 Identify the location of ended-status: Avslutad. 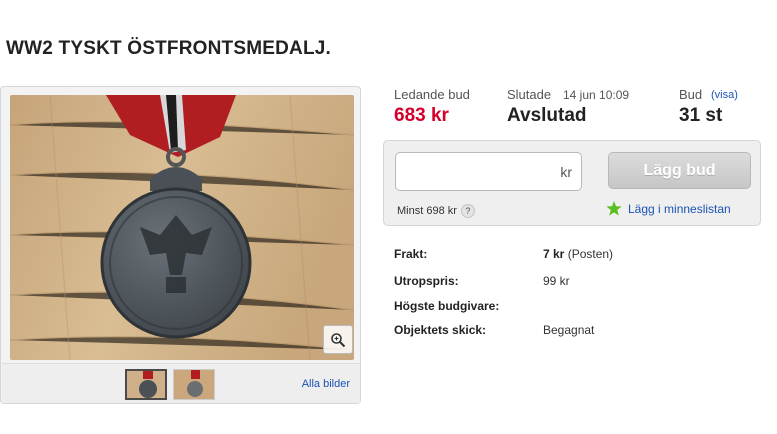
(547, 115).